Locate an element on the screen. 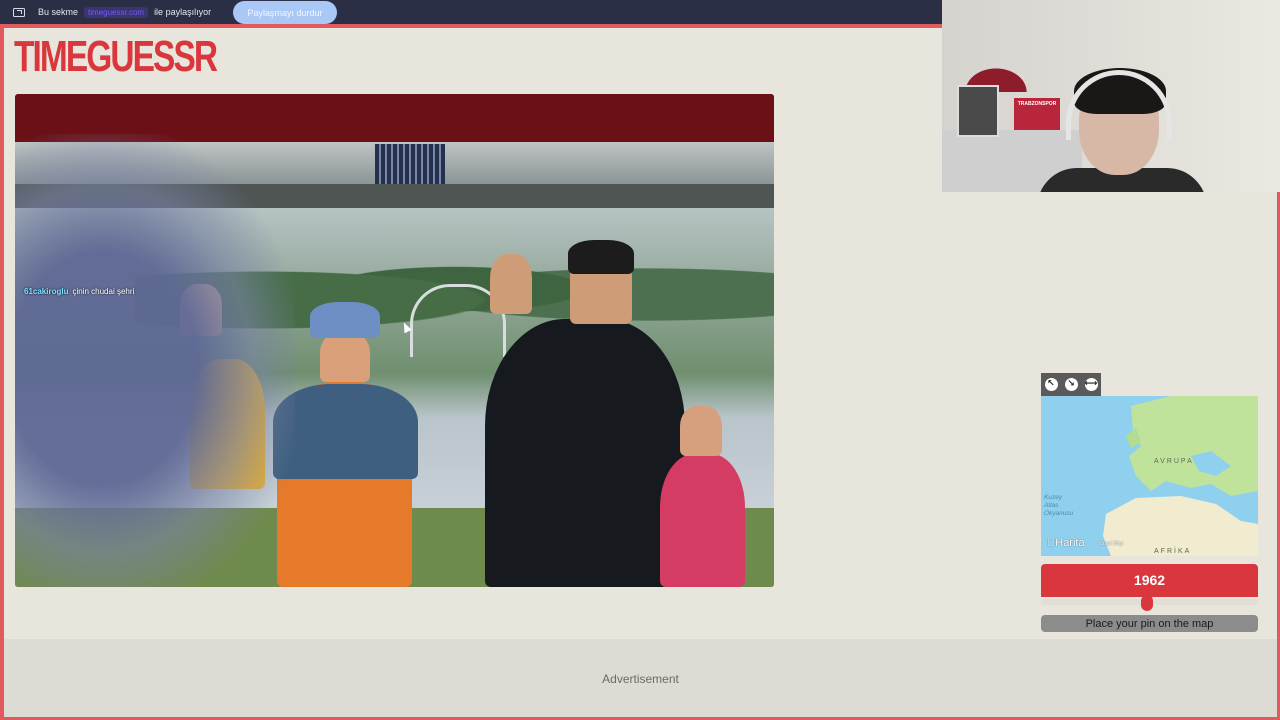 This screenshot has width=1280, height=720. chat-username: 61cakiroglu is located at coordinates (46, 291).